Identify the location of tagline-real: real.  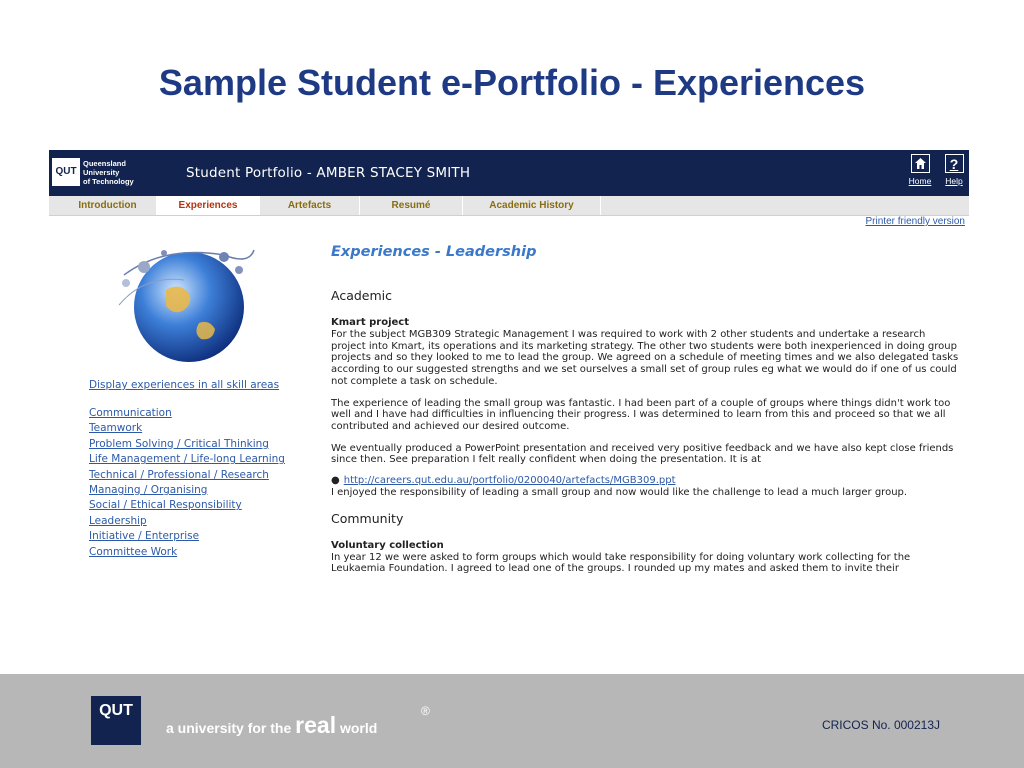
(316, 725).